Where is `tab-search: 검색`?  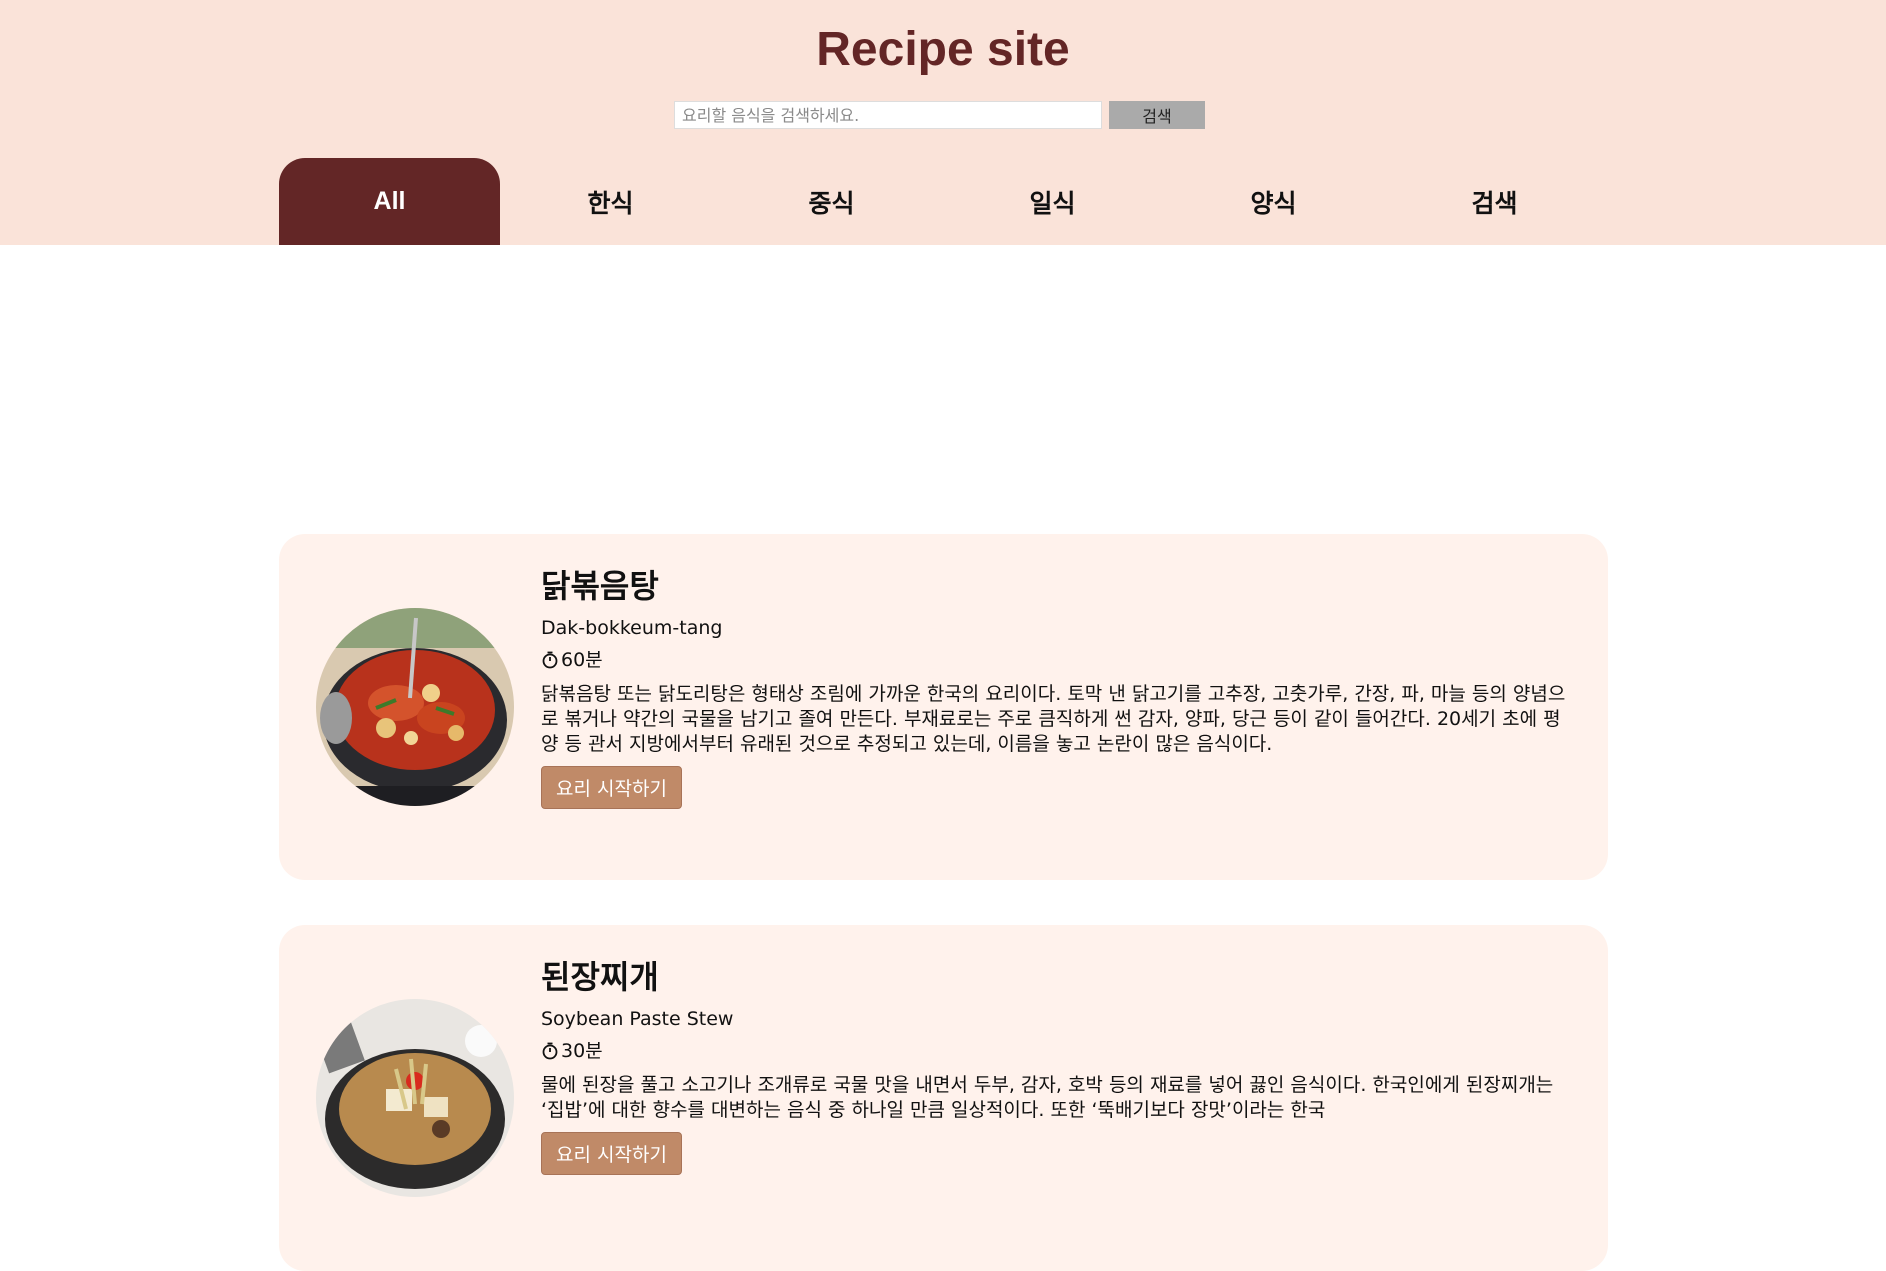
tab-search: 검색 is located at coordinates (1494, 201).